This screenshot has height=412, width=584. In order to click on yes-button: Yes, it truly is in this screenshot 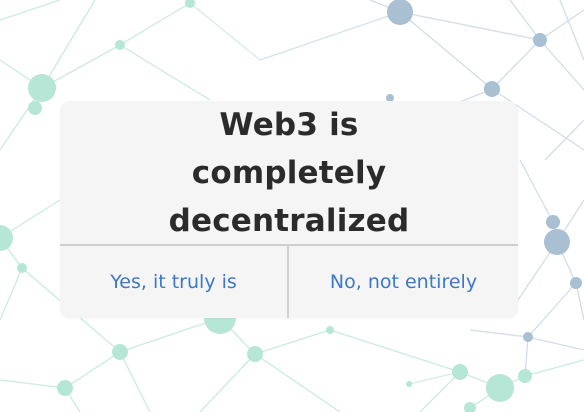, I will do `click(173, 282)`.